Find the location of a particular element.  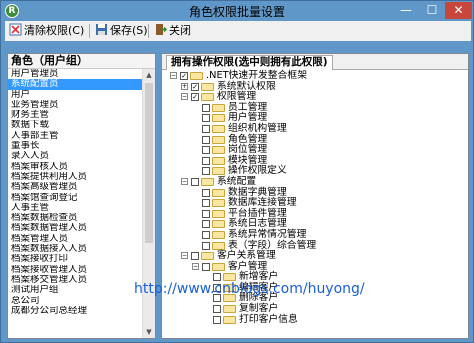

clear-permissions-button: 清除权限(C) is located at coordinates (46, 31).